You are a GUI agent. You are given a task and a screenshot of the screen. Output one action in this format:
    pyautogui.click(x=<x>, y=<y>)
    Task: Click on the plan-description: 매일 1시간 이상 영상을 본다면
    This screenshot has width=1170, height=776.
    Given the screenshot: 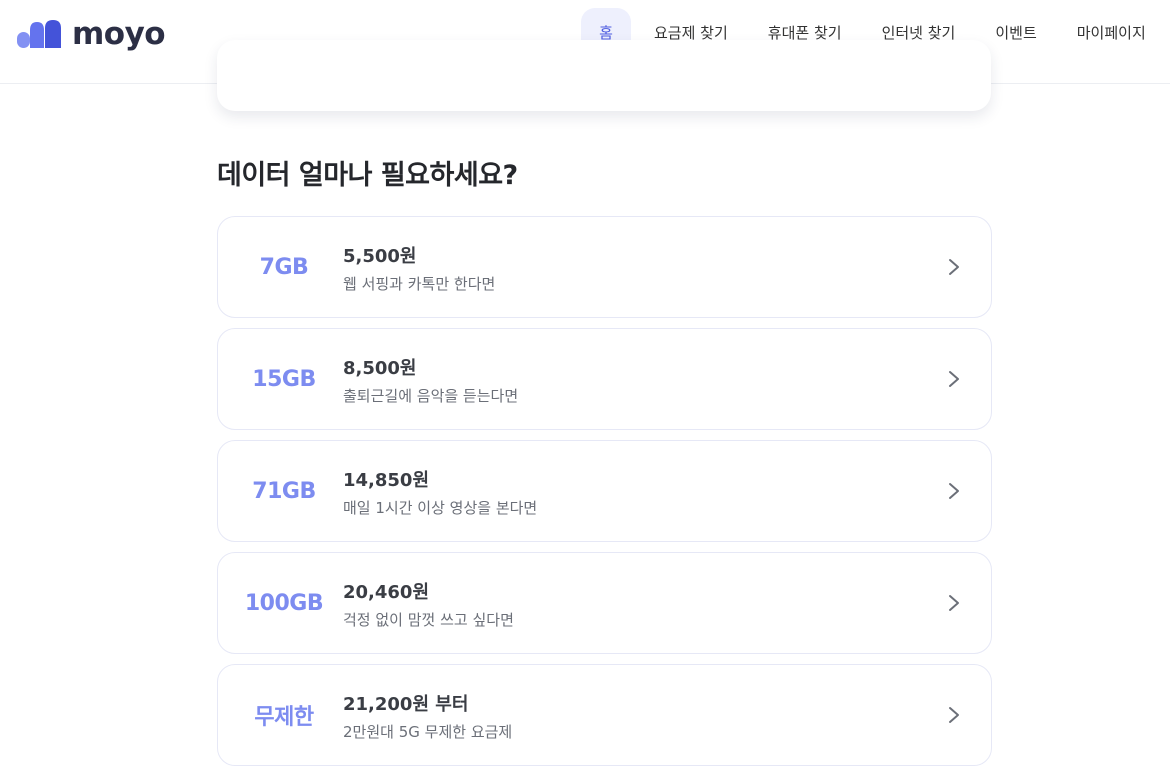 What is the action you would take?
    pyautogui.click(x=440, y=508)
    